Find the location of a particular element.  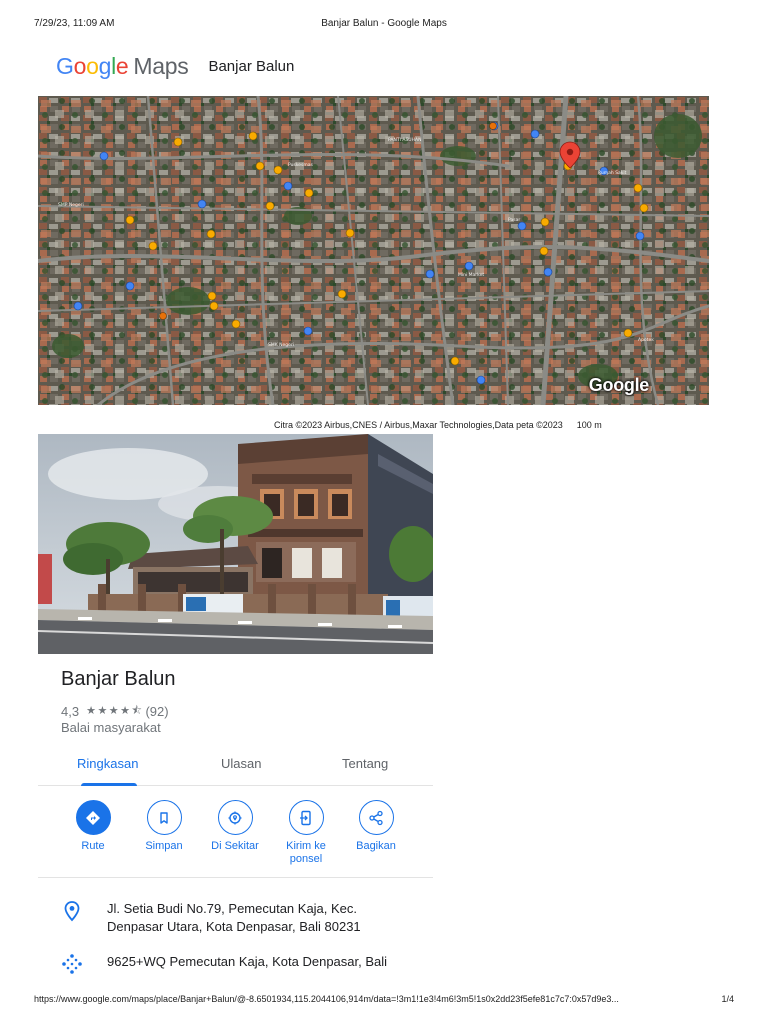

place-tabs: Ringkasan Ulasan Tentang is located at coordinates (235, 767).